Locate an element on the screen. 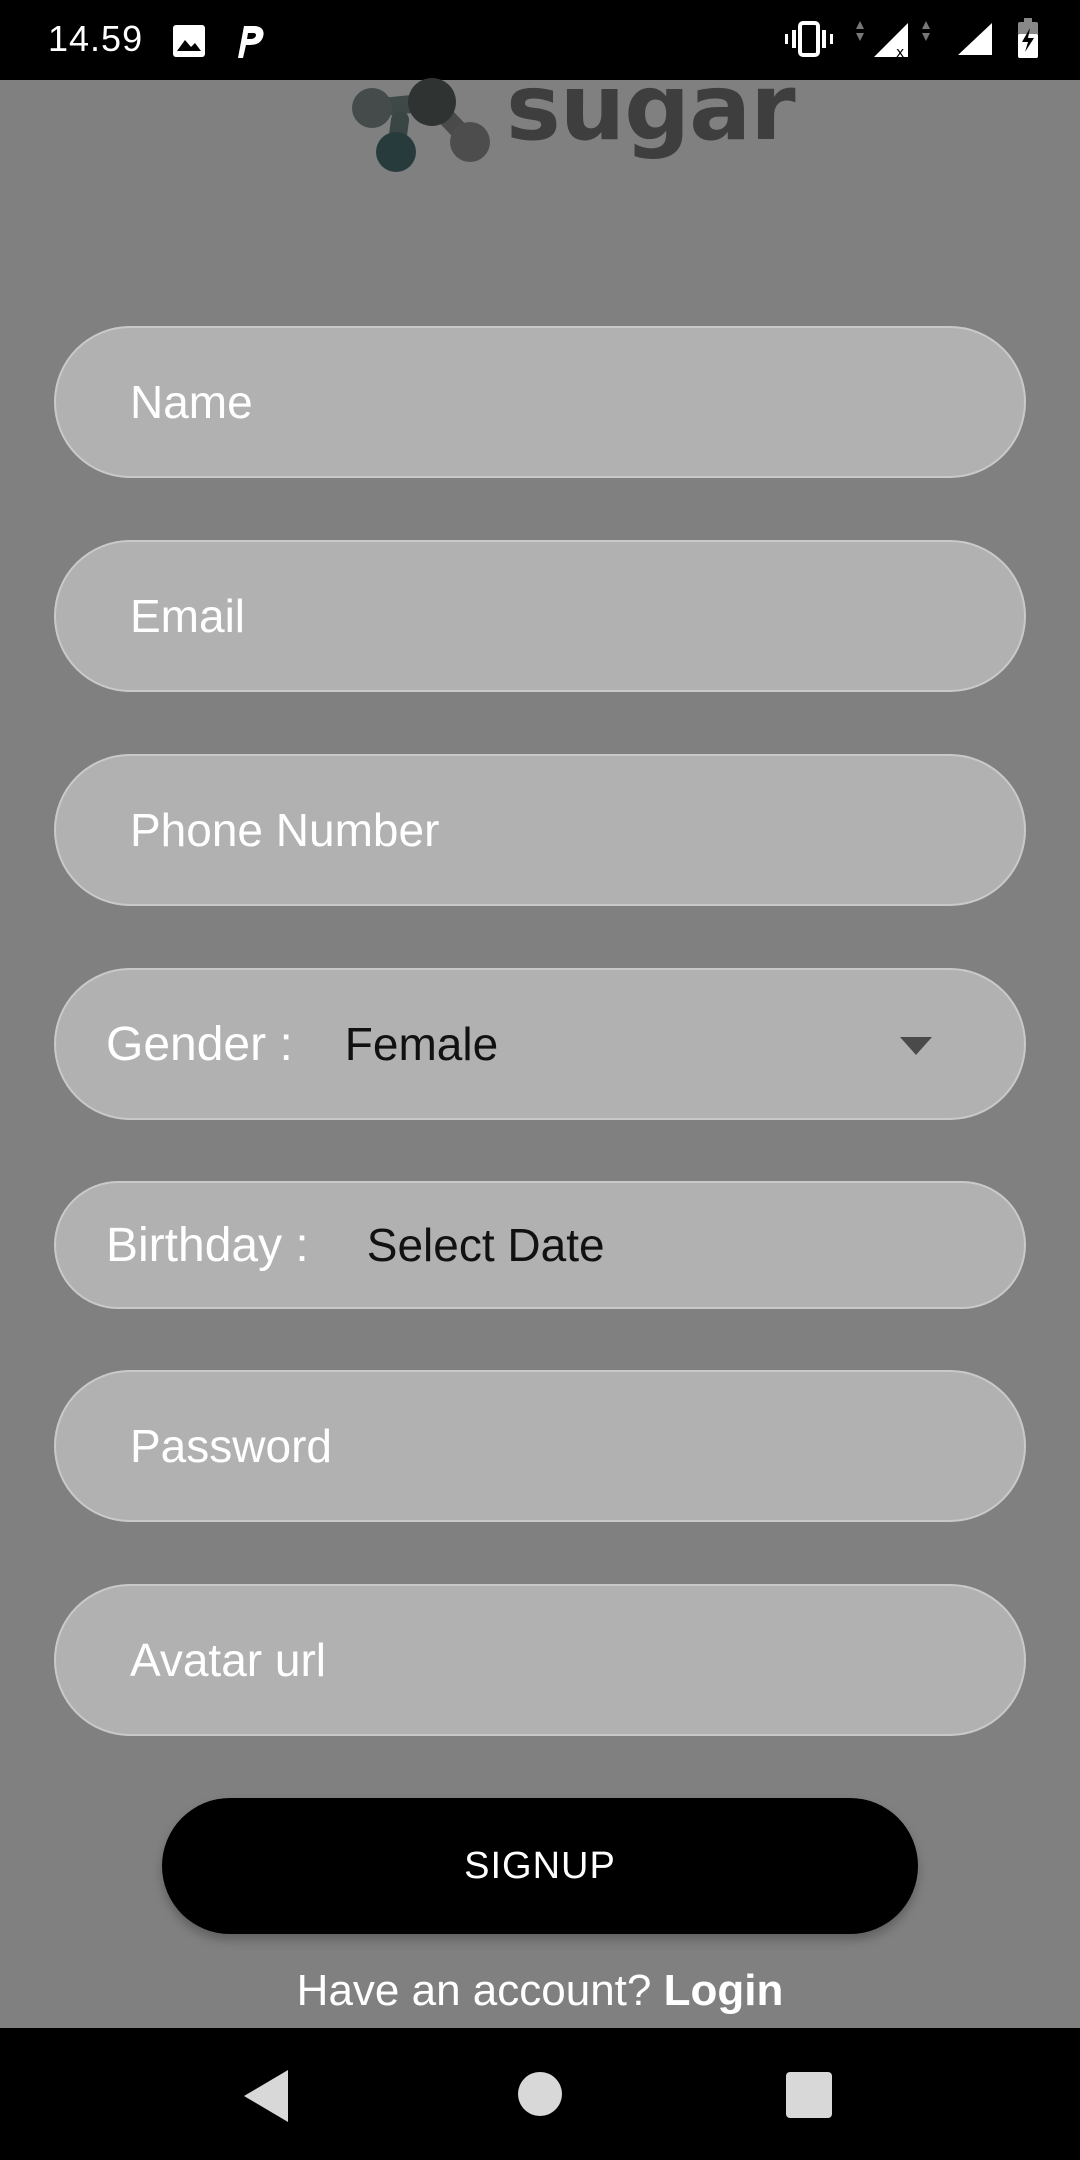 The width and height of the screenshot is (1080, 2160). sugar-logo: sugar is located at coordinates (568, 119).